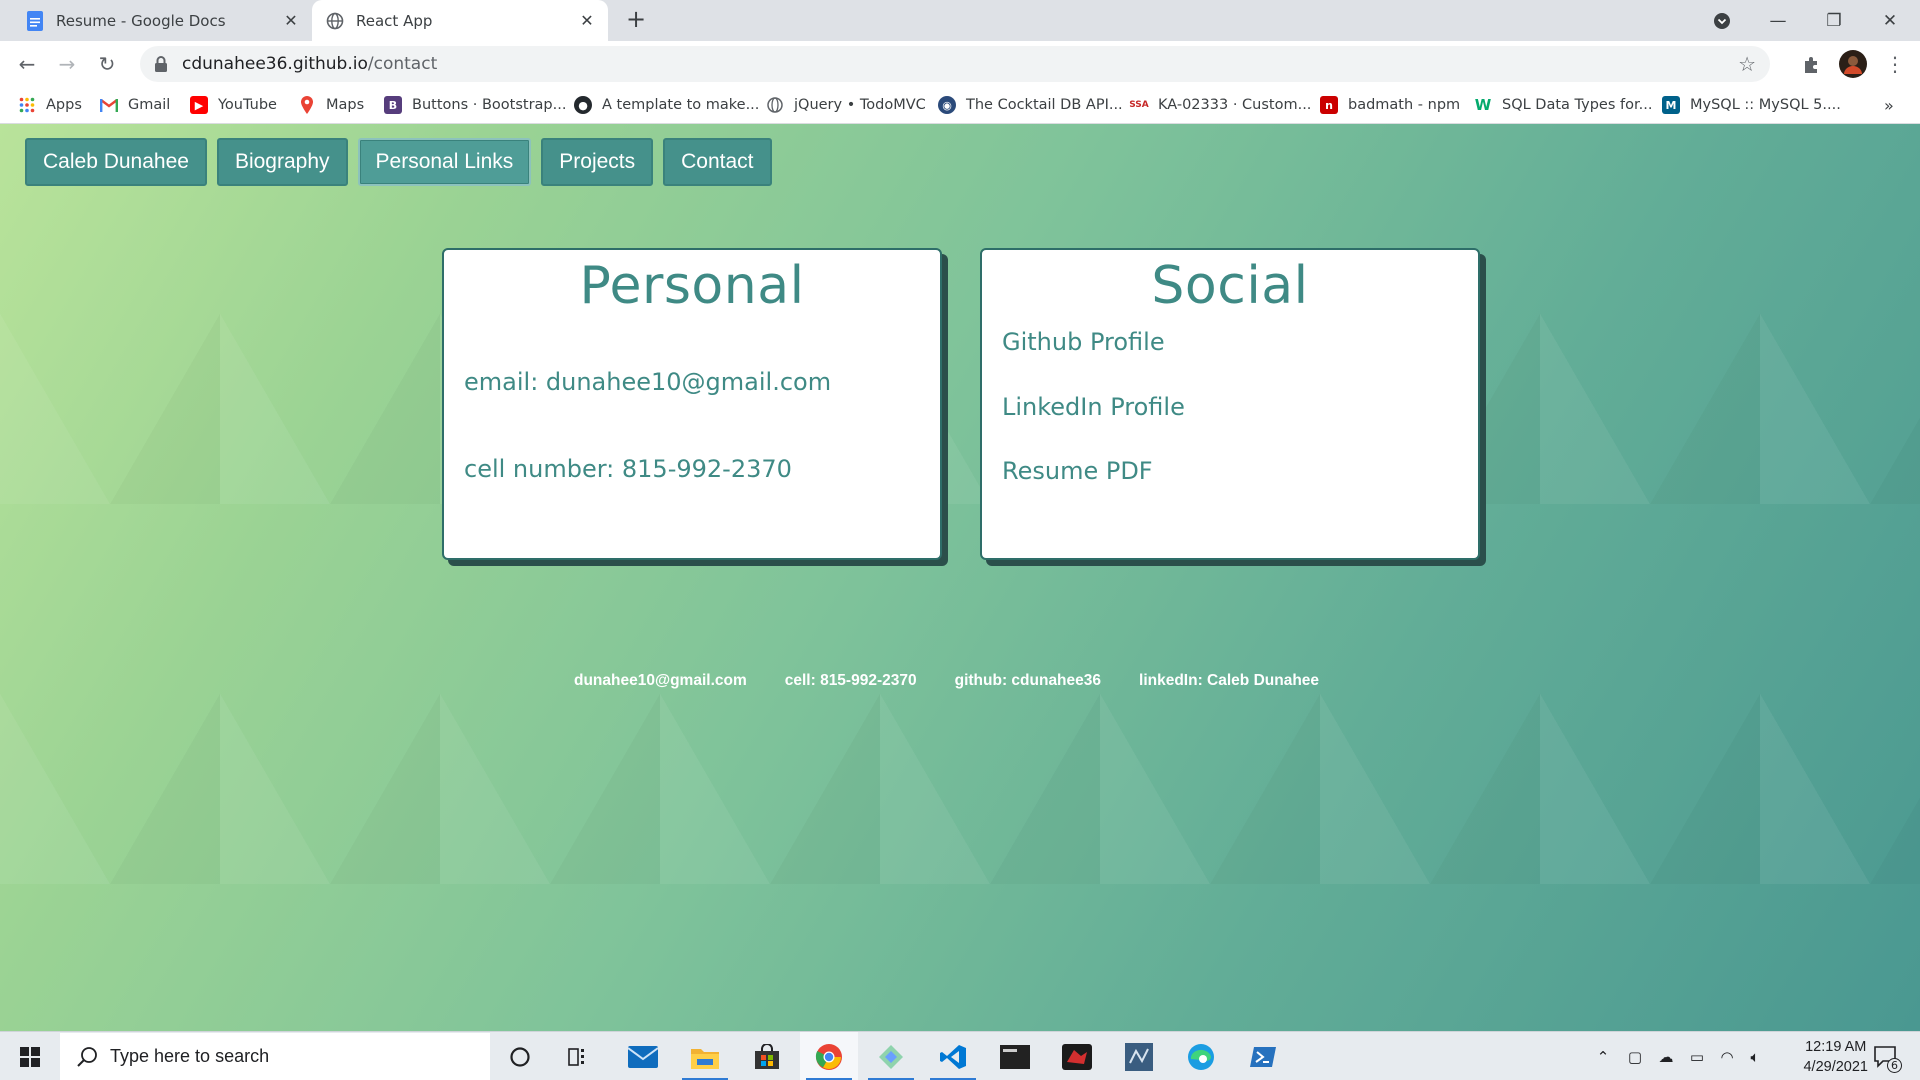  Describe the element at coordinates (282, 162) in the screenshot. I see `nav-biography-button: Biography` at that location.